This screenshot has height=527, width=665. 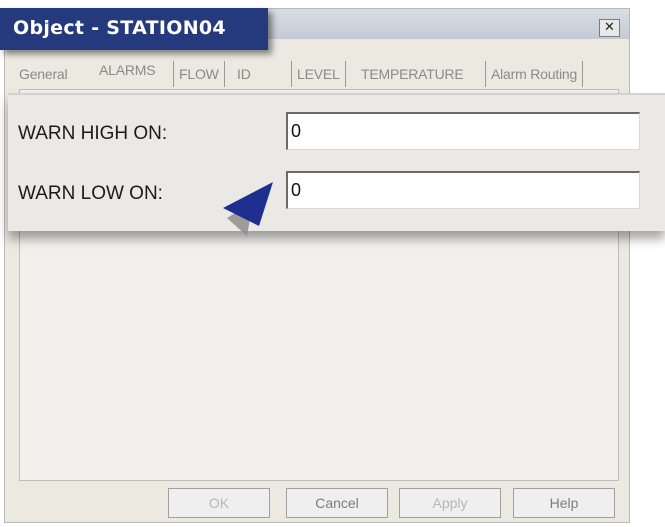 I want to click on warn-high-label: WARN HIGH ON:, so click(x=93, y=133).